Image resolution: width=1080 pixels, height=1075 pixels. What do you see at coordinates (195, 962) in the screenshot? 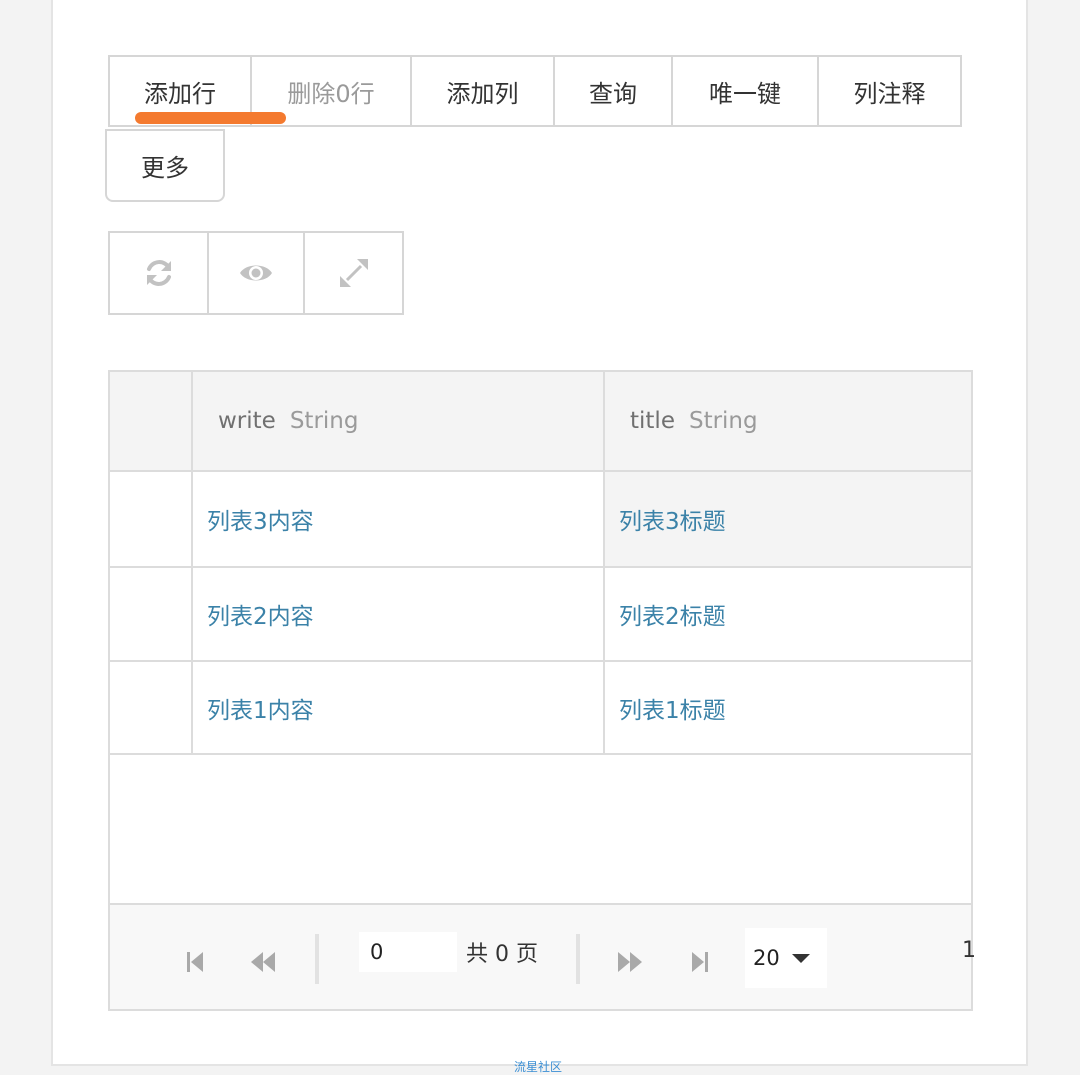
I see `first-page-icon` at bounding box center [195, 962].